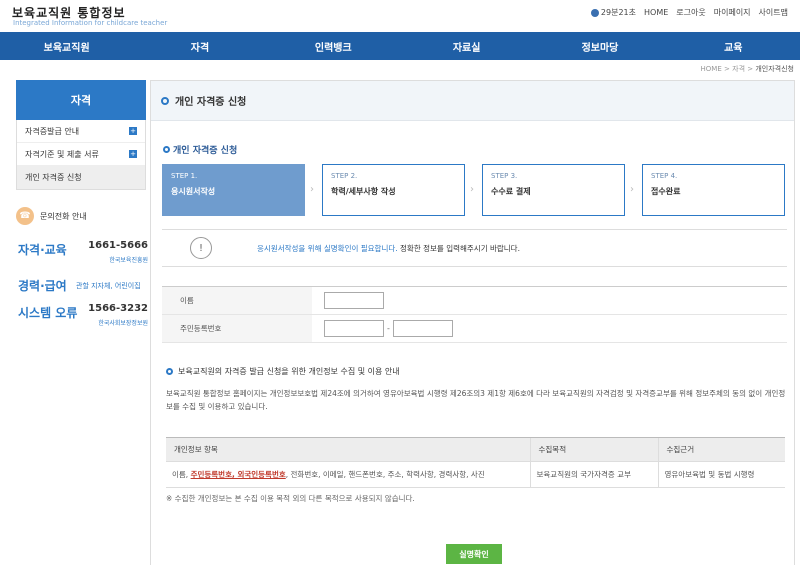 The width and height of the screenshot is (800, 565). I want to click on sidebar-item-criteria: 자격기준 및 제출 서류 +, so click(81, 154).